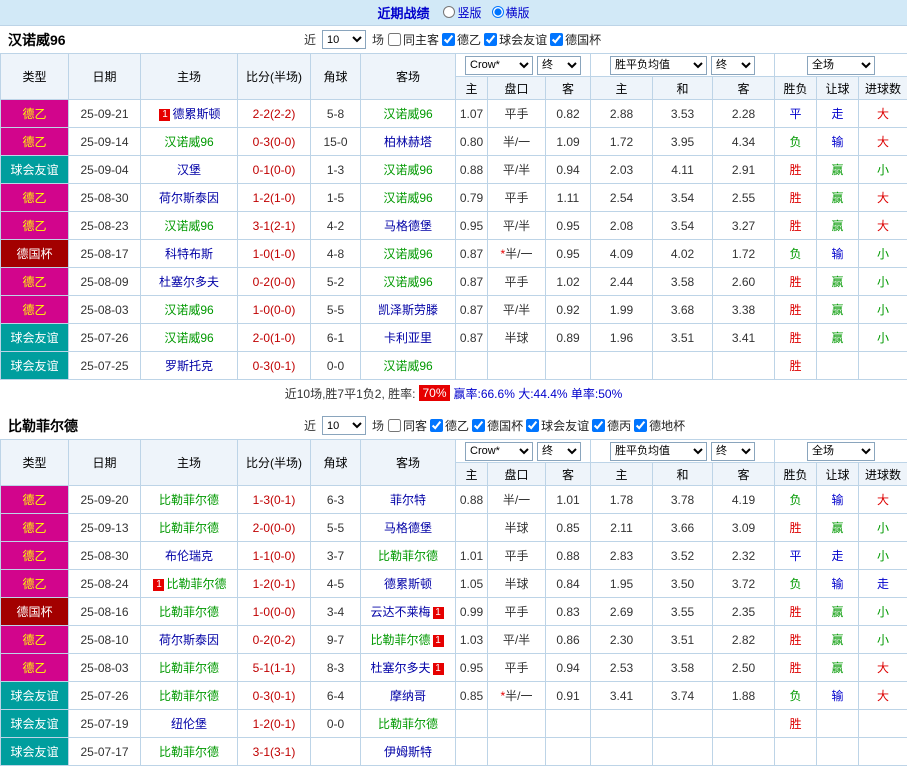 Image resolution: width=907 pixels, height=772 pixels. Describe the element at coordinates (336, 77) in the screenshot. I see `col-header: 角球` at that location.